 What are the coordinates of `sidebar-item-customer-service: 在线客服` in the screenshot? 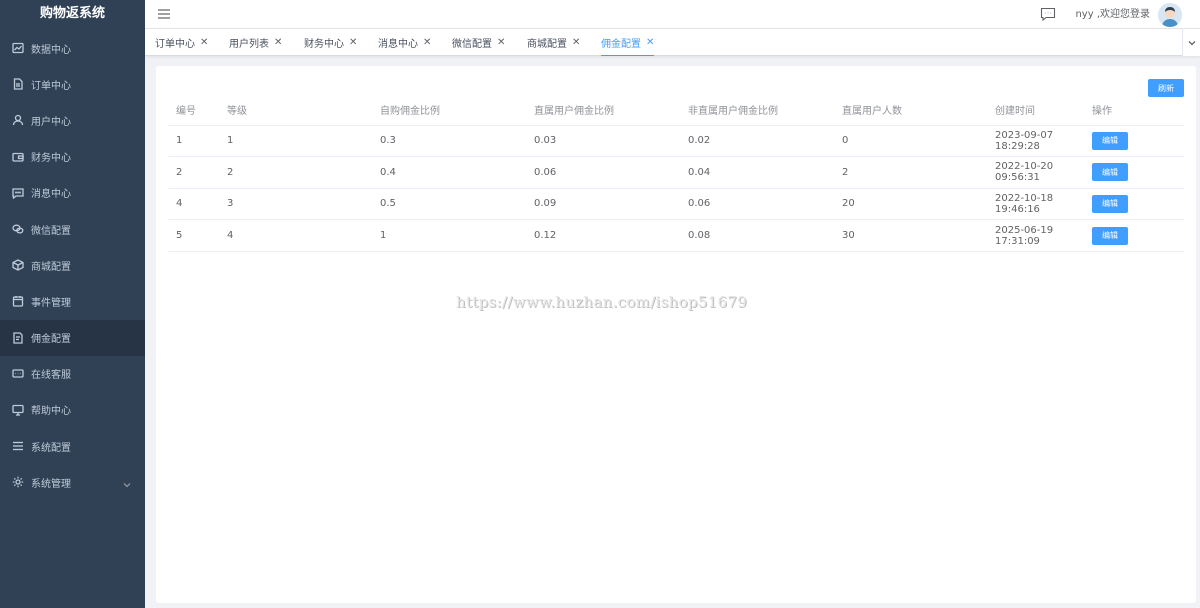 It's located at (72, 374).